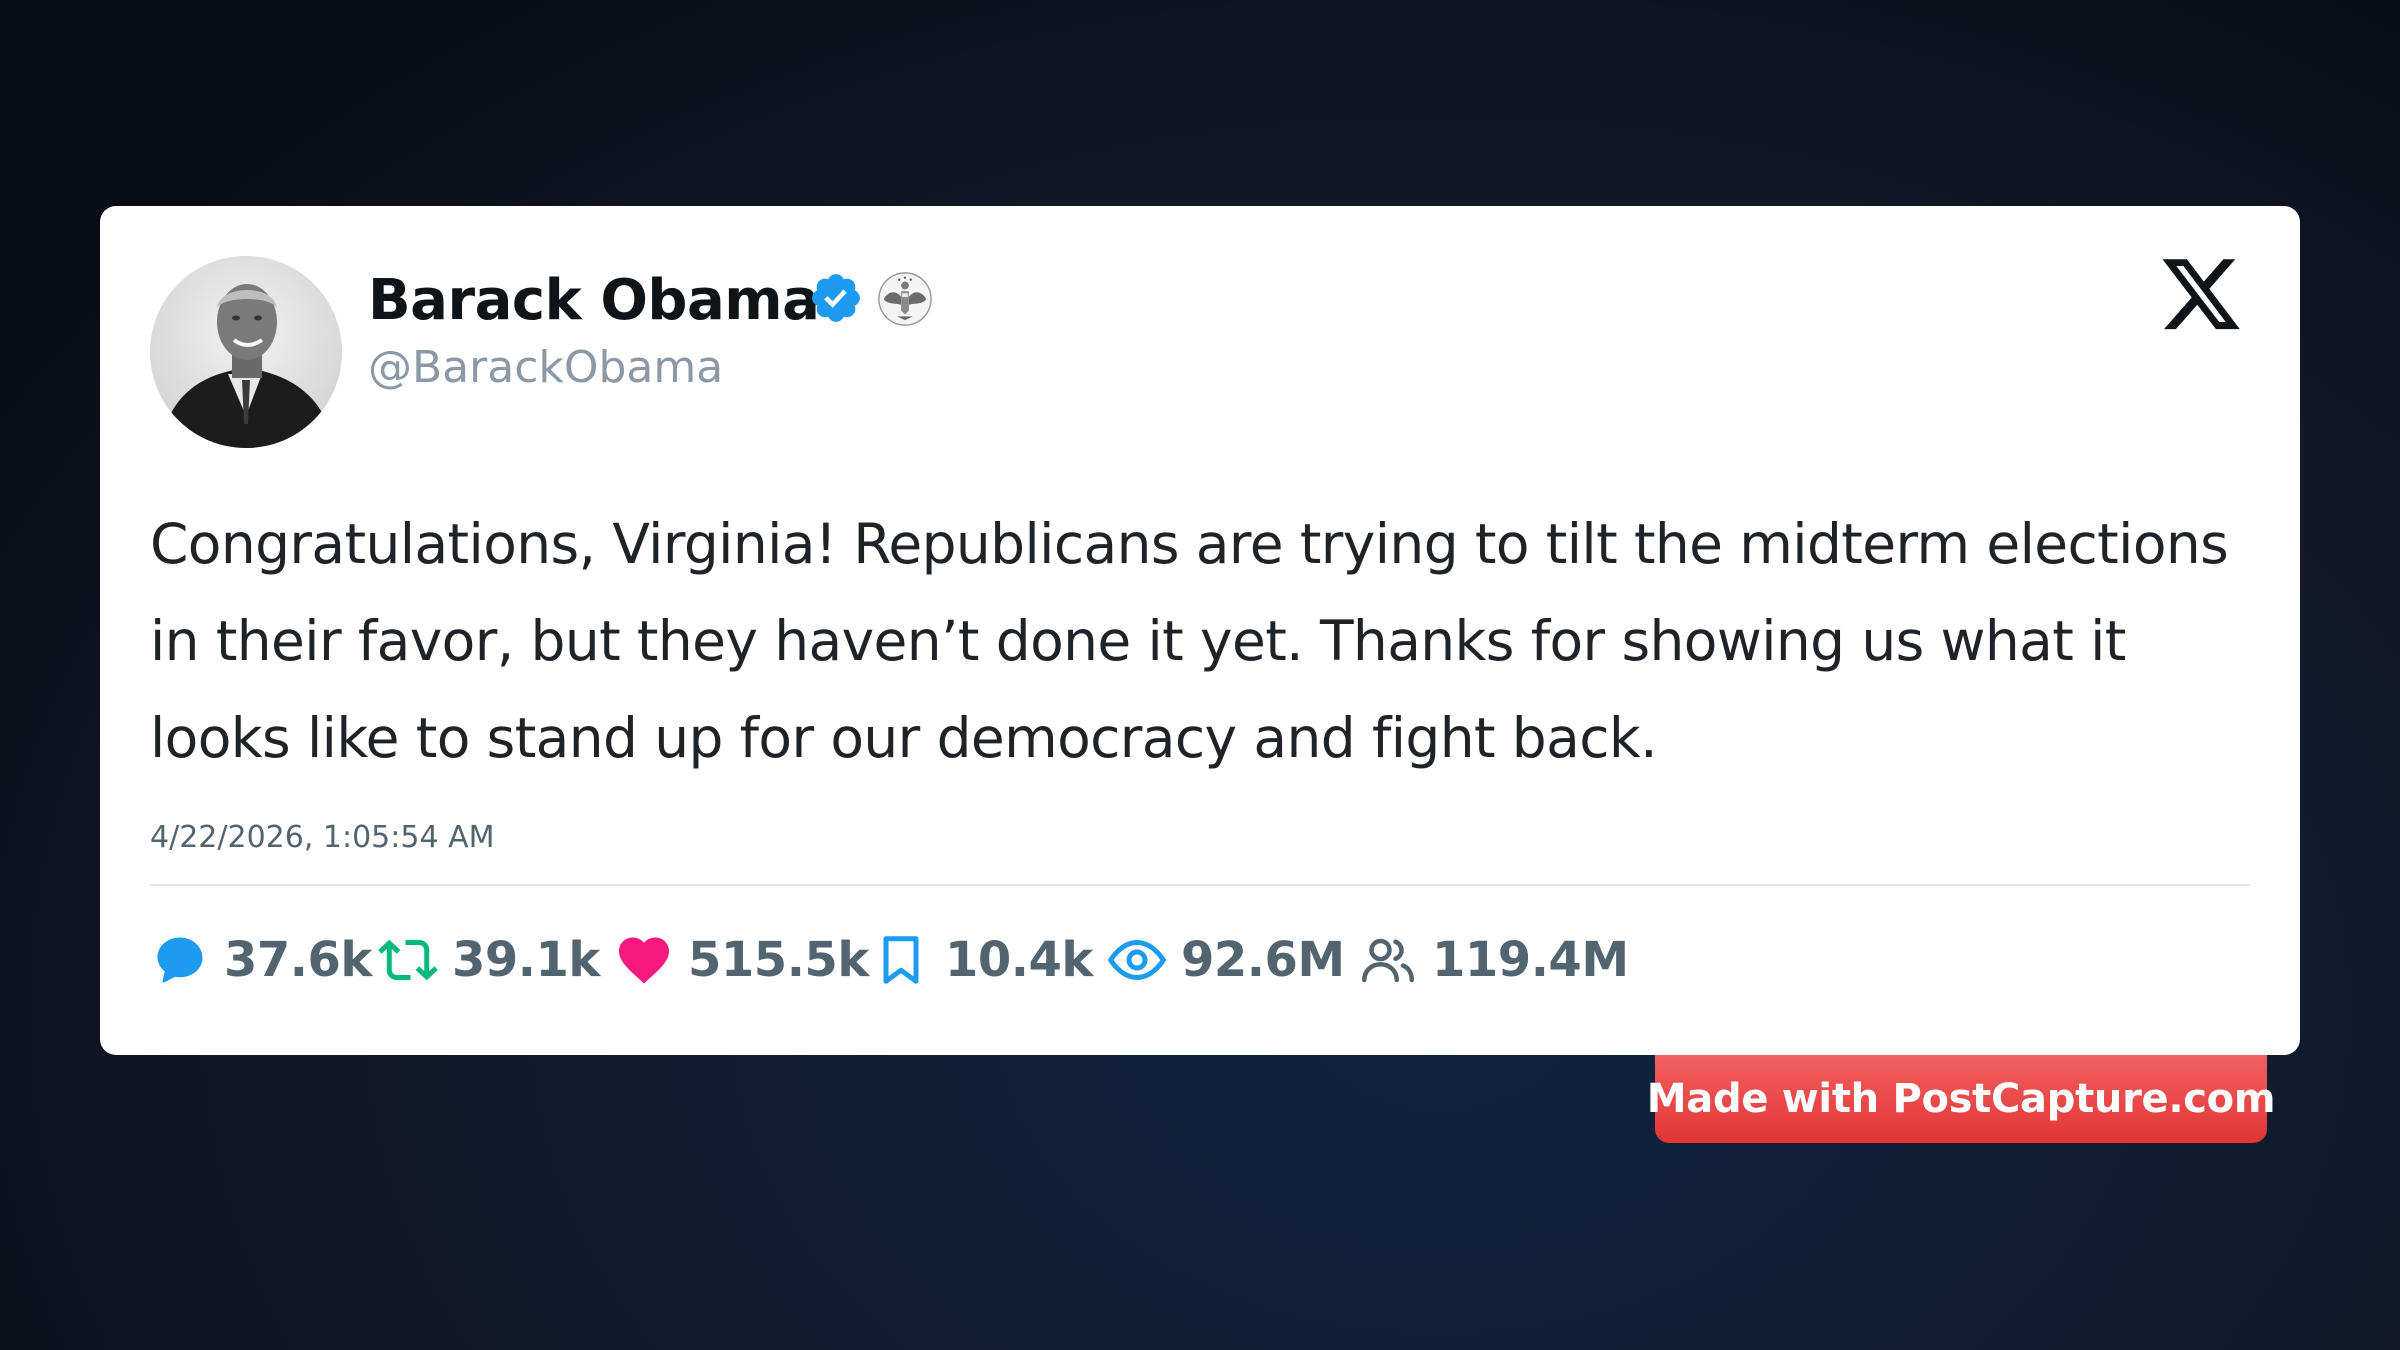  Describe the element at coordinates (526, 960) in the screenshot. I see `retweet-count: 39.1k` at that location.